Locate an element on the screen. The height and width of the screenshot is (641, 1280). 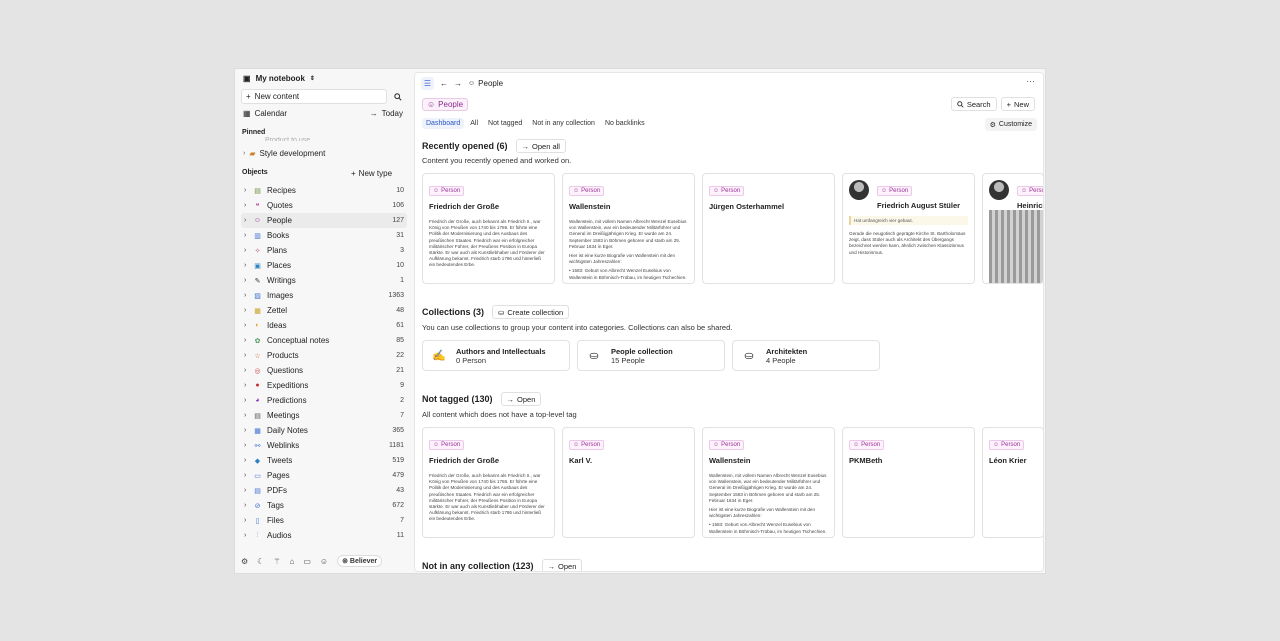
person-card: ☺ Person Jürgen Osterhammel is located at coordinates (768, 228).